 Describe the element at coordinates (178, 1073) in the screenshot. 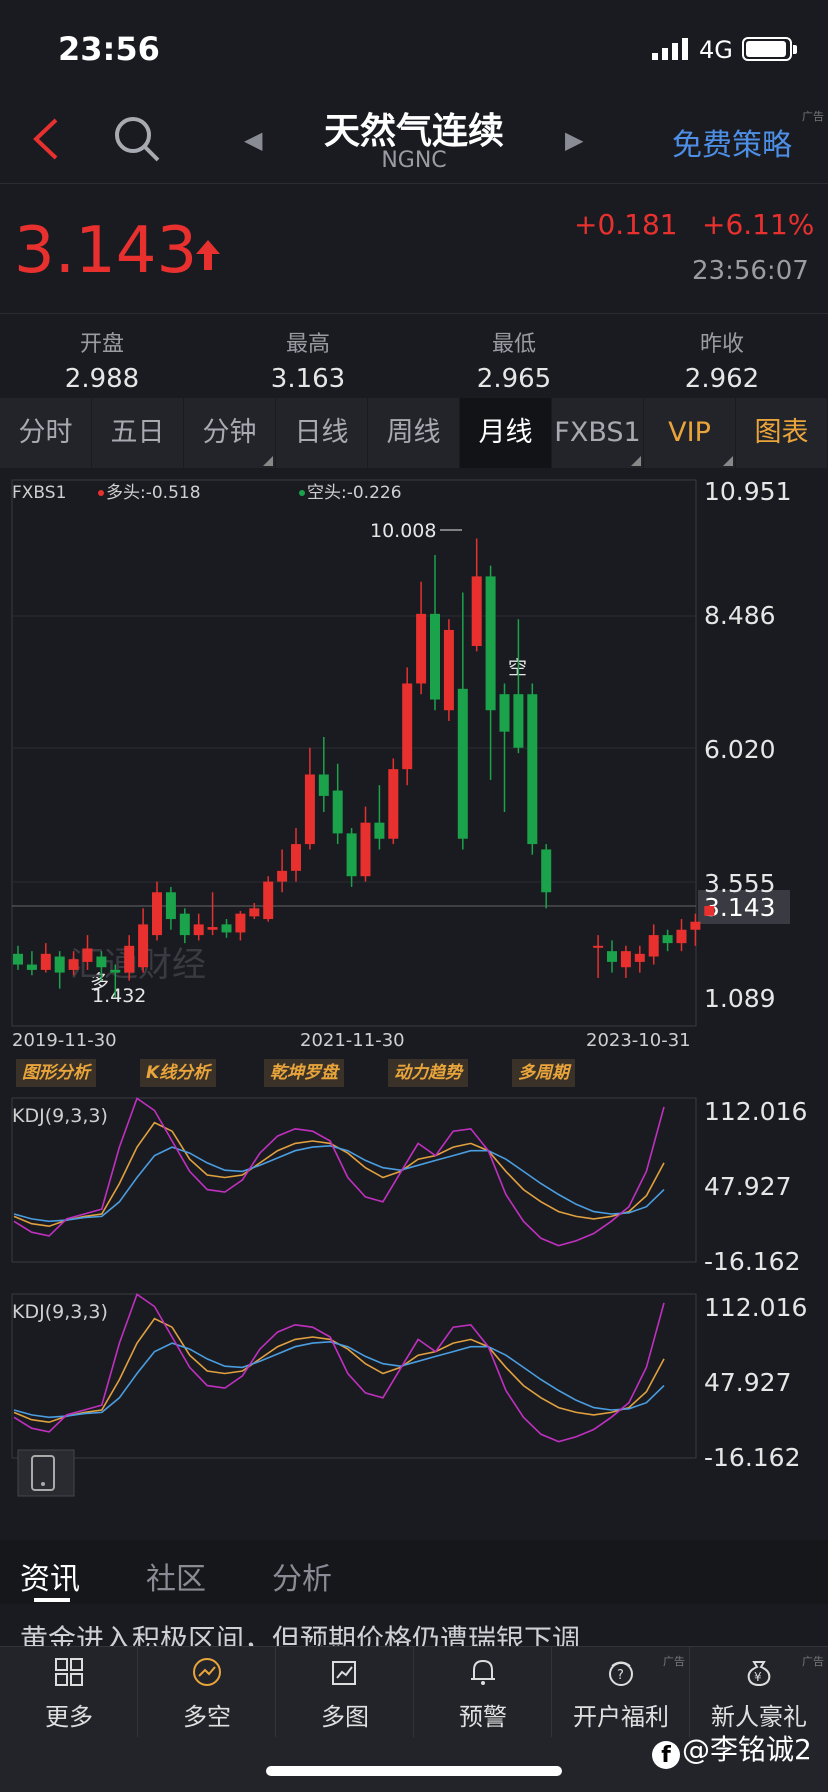

I see `tool-kline-analysis: K线分析` at that location.